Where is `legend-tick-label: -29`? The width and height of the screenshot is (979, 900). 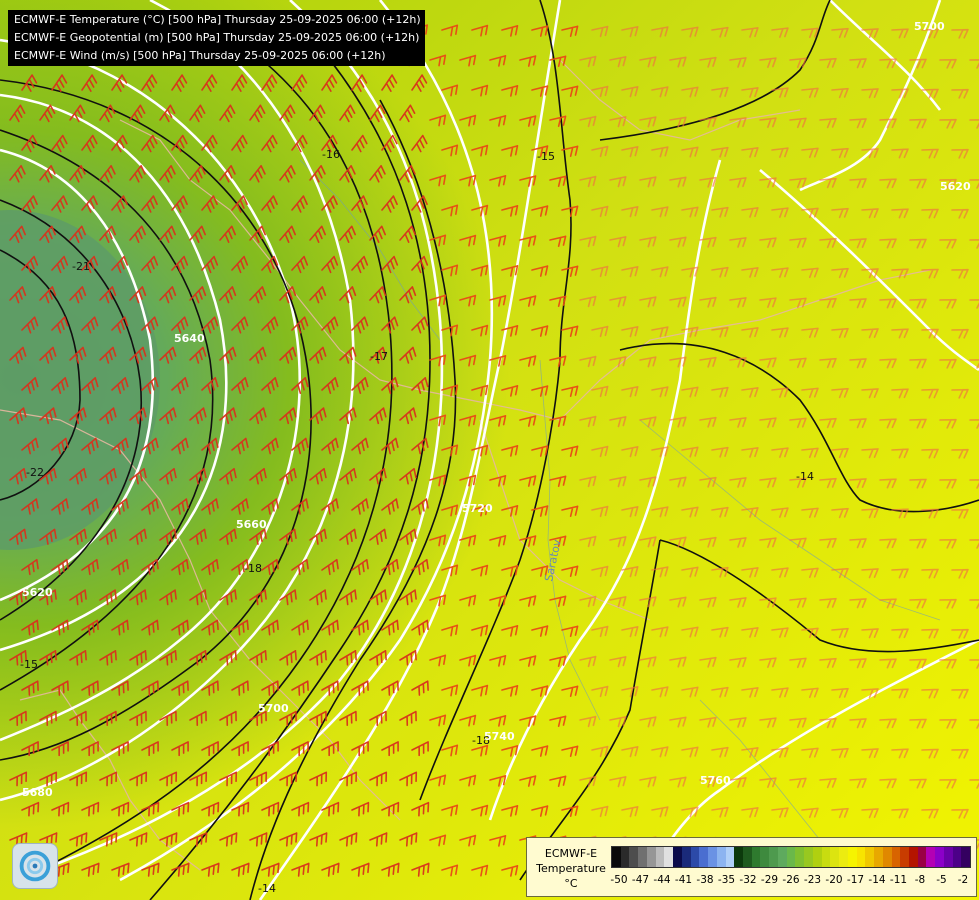 legend-tick-label: -29 is located at coordinates (769, 880).